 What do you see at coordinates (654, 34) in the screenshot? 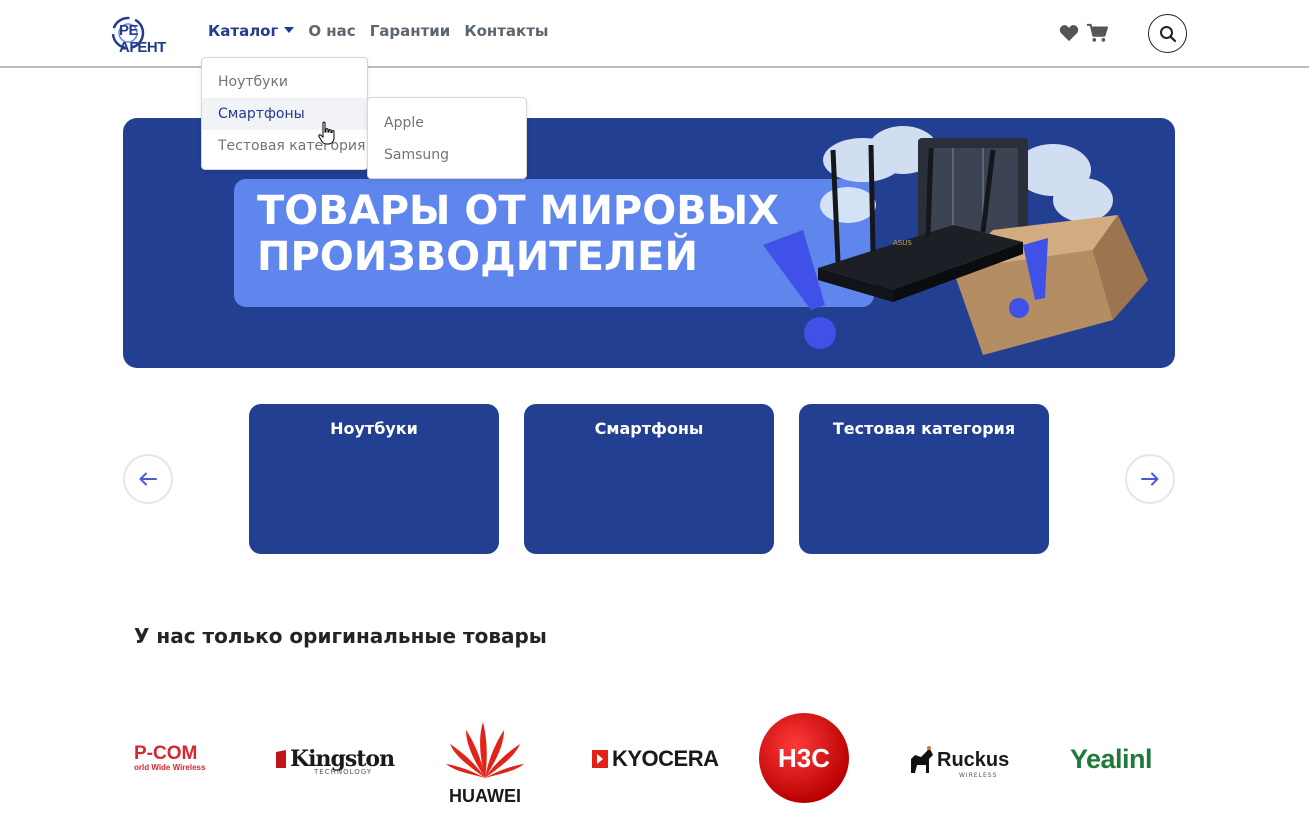
I see `site-header: РЕ АГЕНТ Каталог О нас Гарантии Контакты` at bounding box center [654, 34].